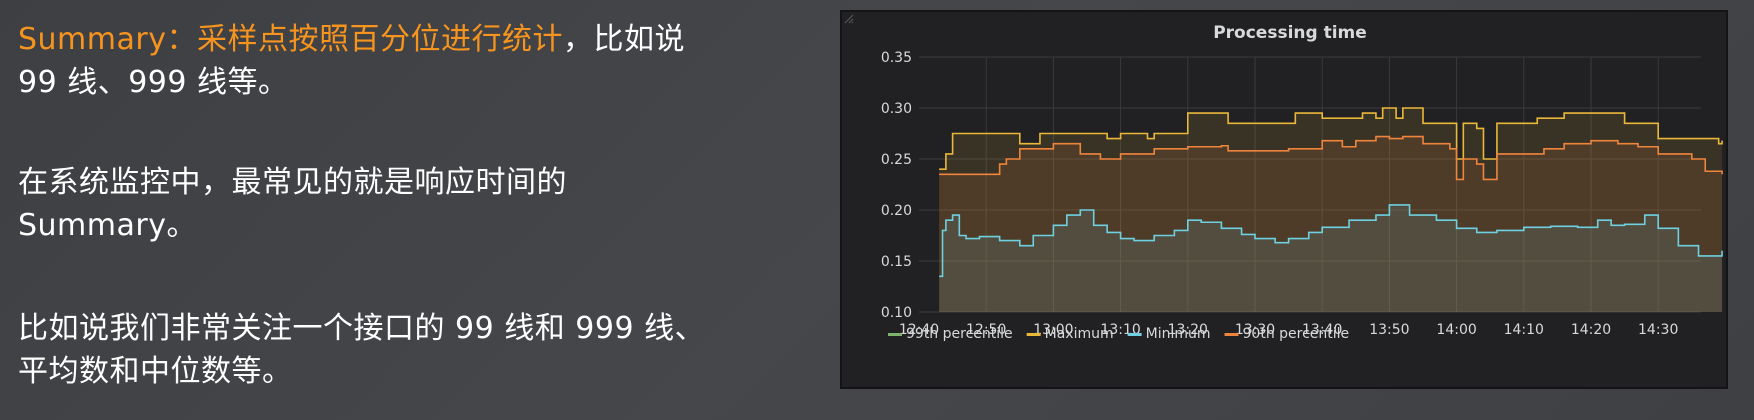  I want to click on legend-swatch-minimum, so click(1134, 334).